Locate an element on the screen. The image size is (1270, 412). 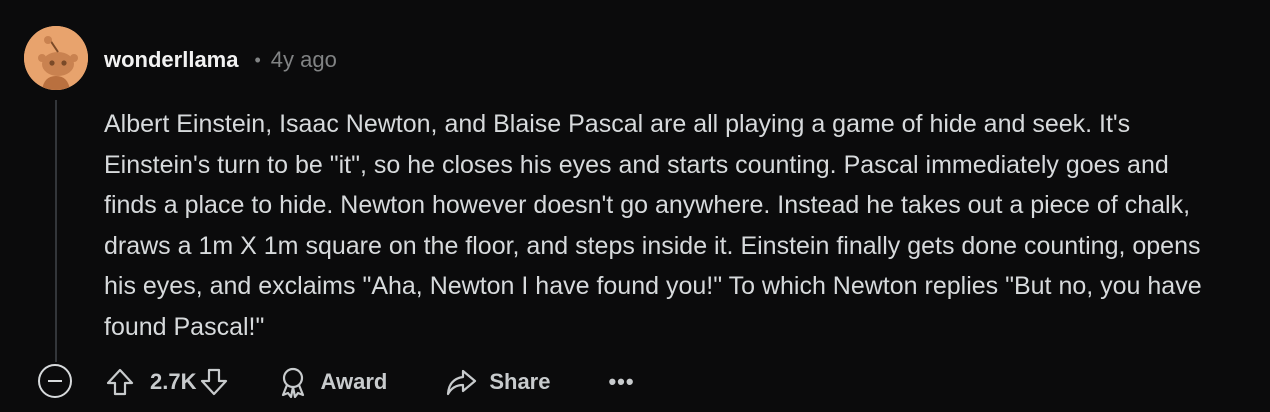
vote-score: 2.7K is located at coordinates (173, 381).